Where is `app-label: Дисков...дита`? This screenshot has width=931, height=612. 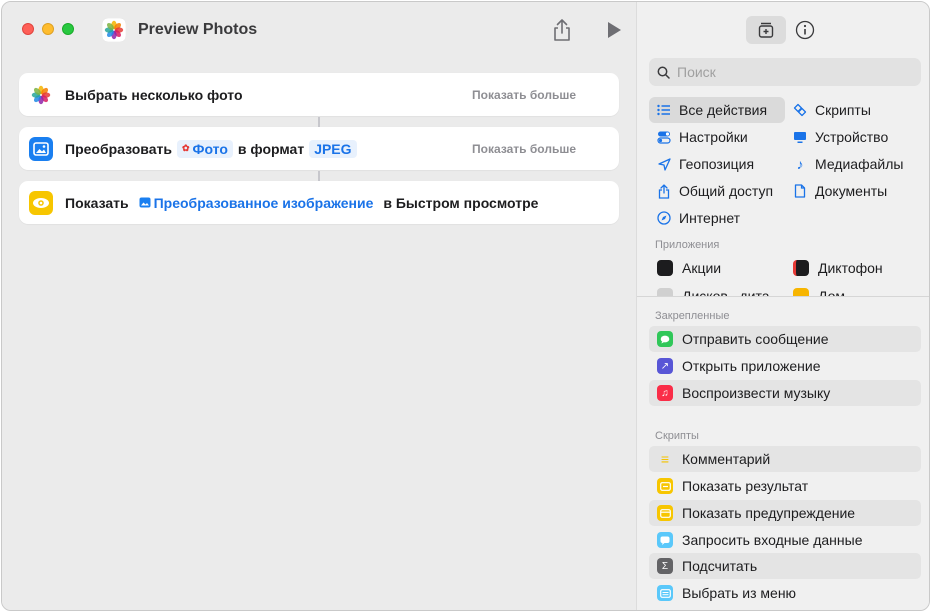
app-label: Дисков...дита is located at coordinates (726, 292).